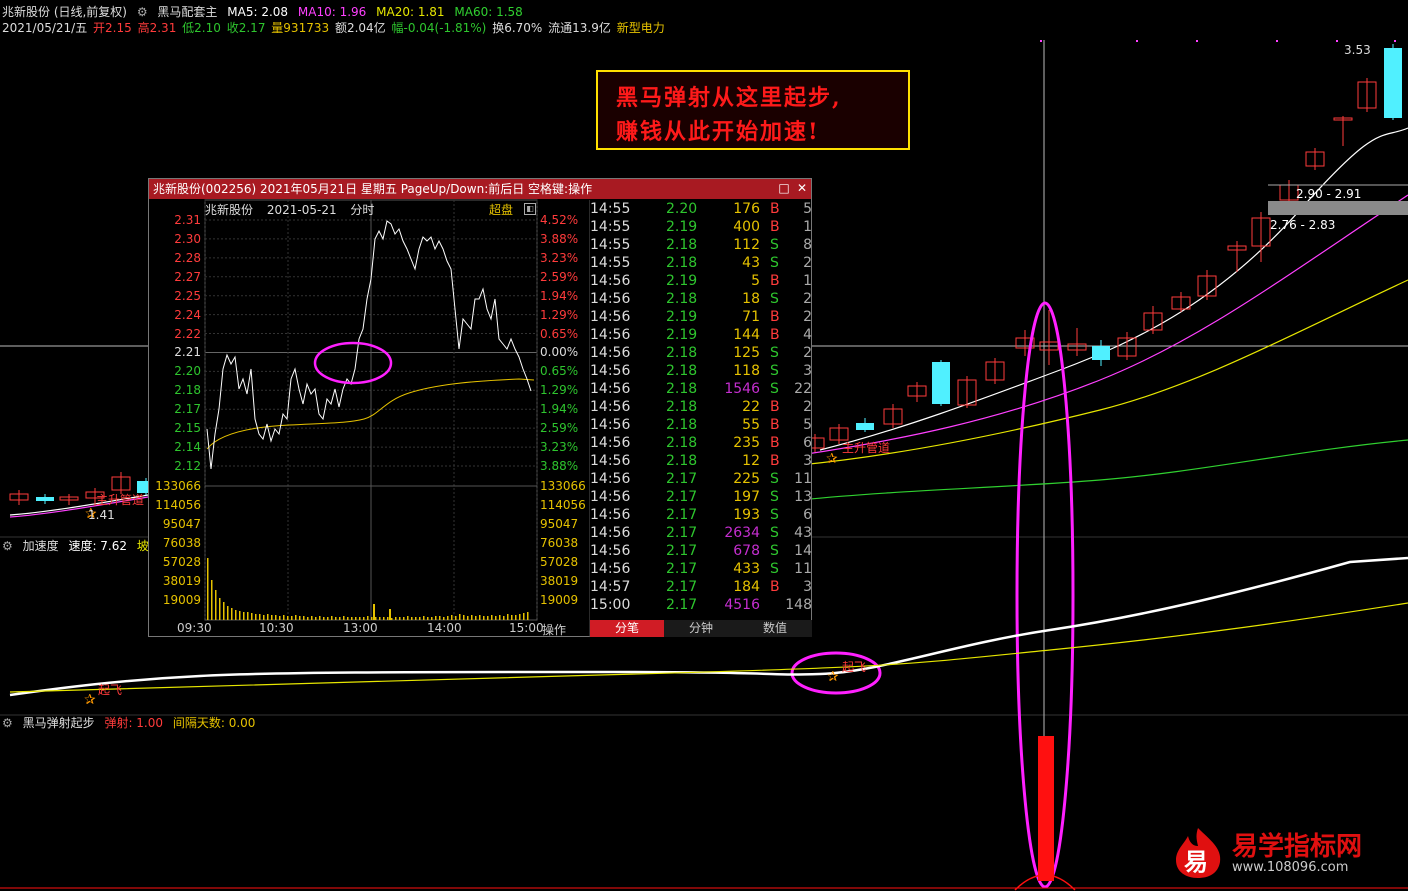  I want to click on quote-date: 2021/05/21/五, so click(45, 28).